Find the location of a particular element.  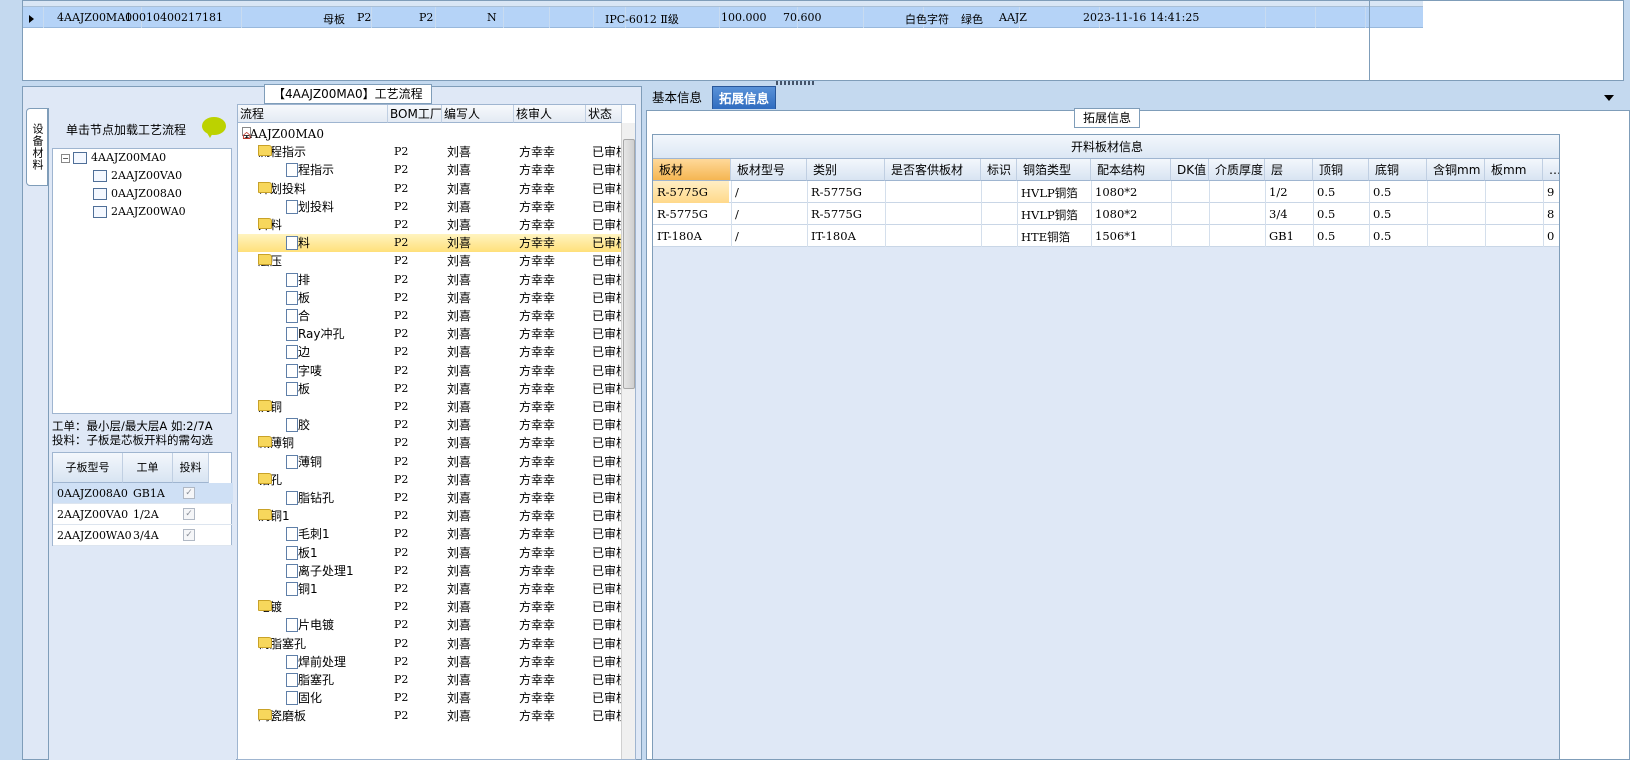

process-row: 负片电镀 P2 刘喜 方幸幸 已审核 is located at coordinates (433, 625).